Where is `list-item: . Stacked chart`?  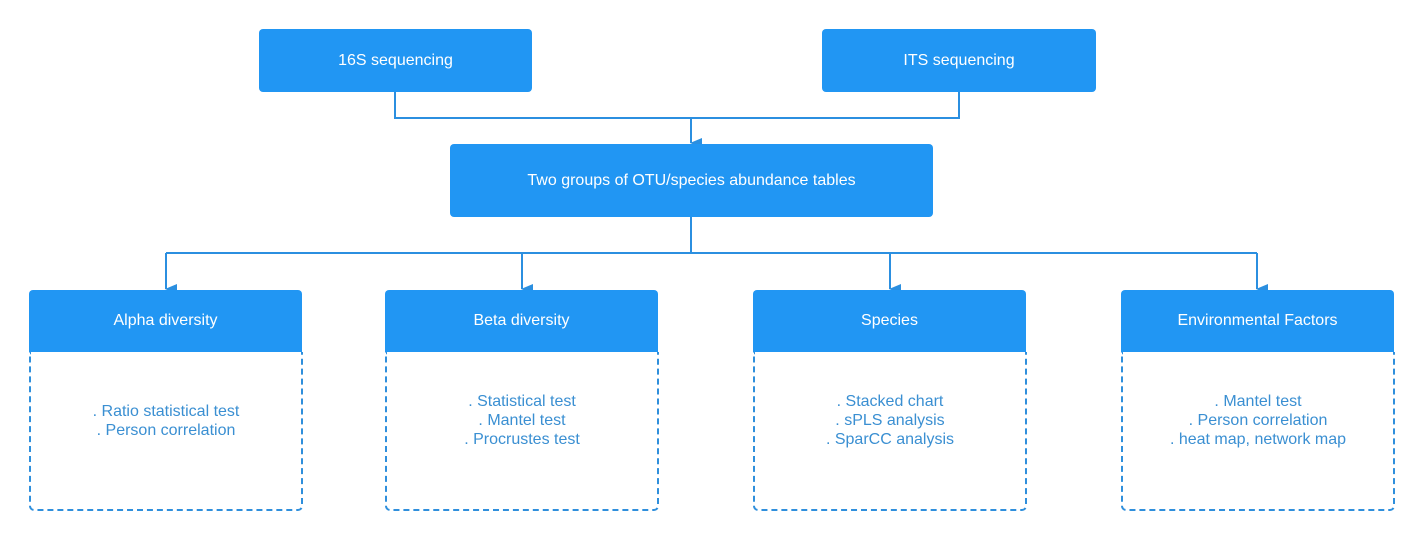 list-item: . Stacked chart is located at coordinates (890, 401).